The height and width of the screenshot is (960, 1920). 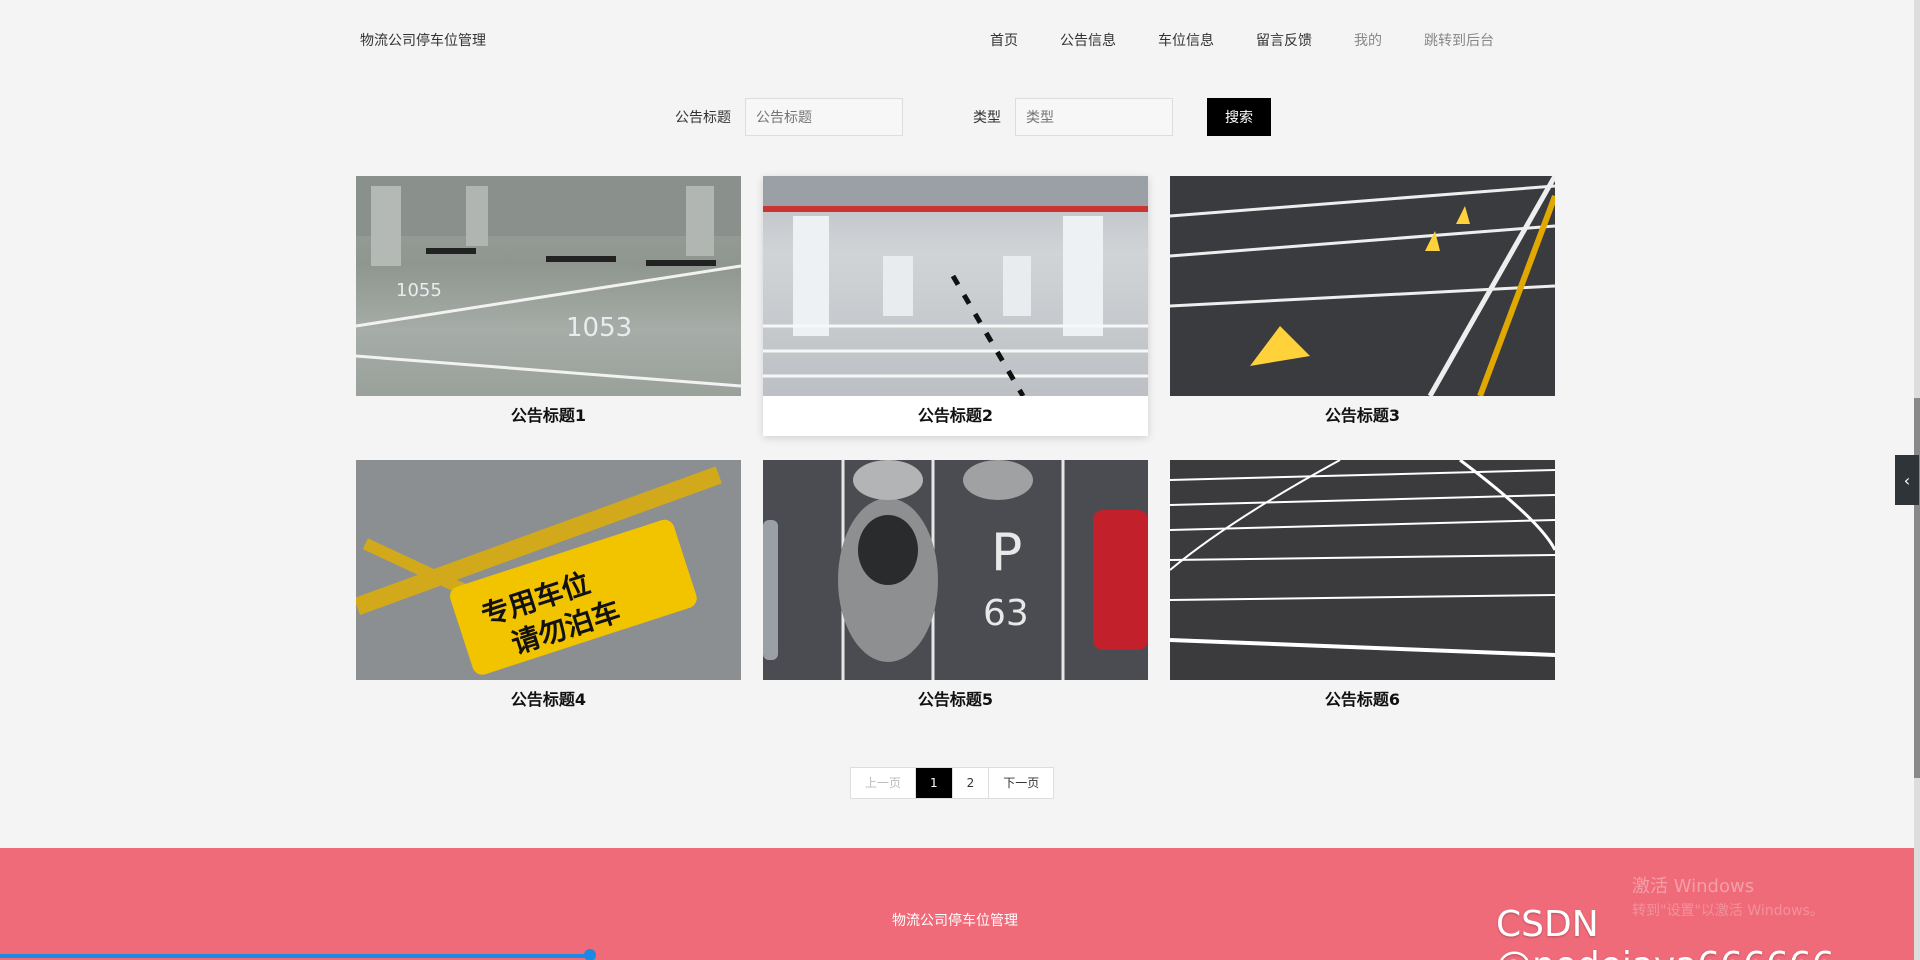 I want to click on card-5: P 63 公告标题5, so click(x=955, y=590).